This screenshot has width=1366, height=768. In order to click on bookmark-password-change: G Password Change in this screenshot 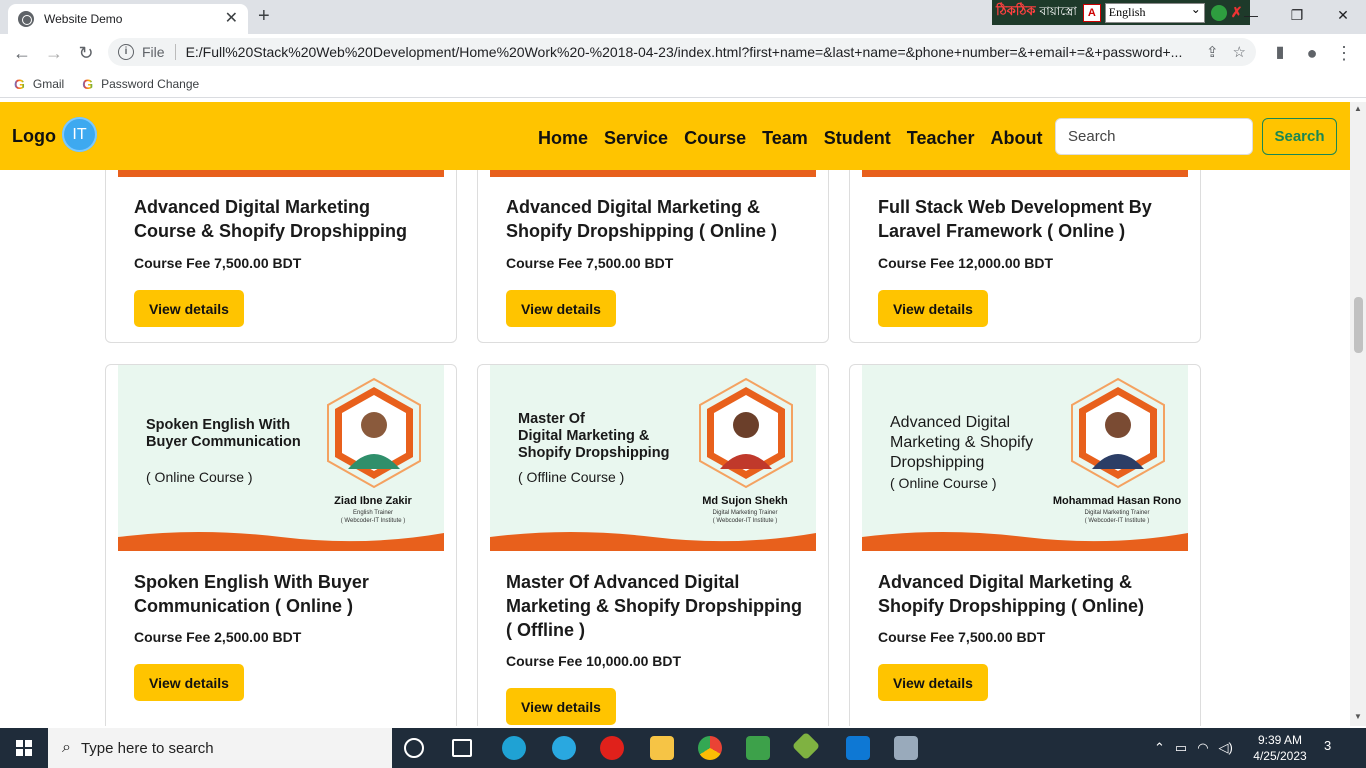, I will do `click(140, 84)`.